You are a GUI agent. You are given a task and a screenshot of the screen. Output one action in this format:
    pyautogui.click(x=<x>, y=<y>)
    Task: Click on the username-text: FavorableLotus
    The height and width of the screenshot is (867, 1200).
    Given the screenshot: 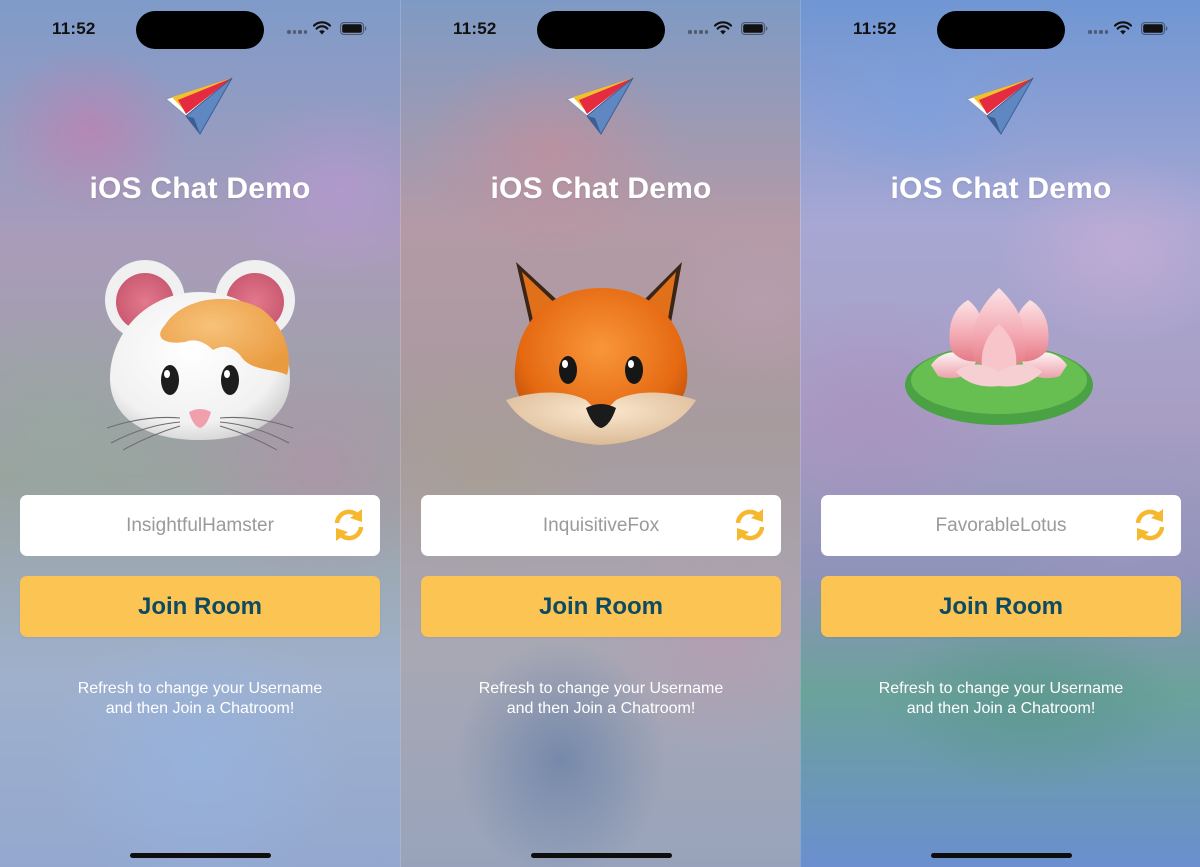 What is the action you would take?
    pyautogui.click(x=1001, y=525)
    